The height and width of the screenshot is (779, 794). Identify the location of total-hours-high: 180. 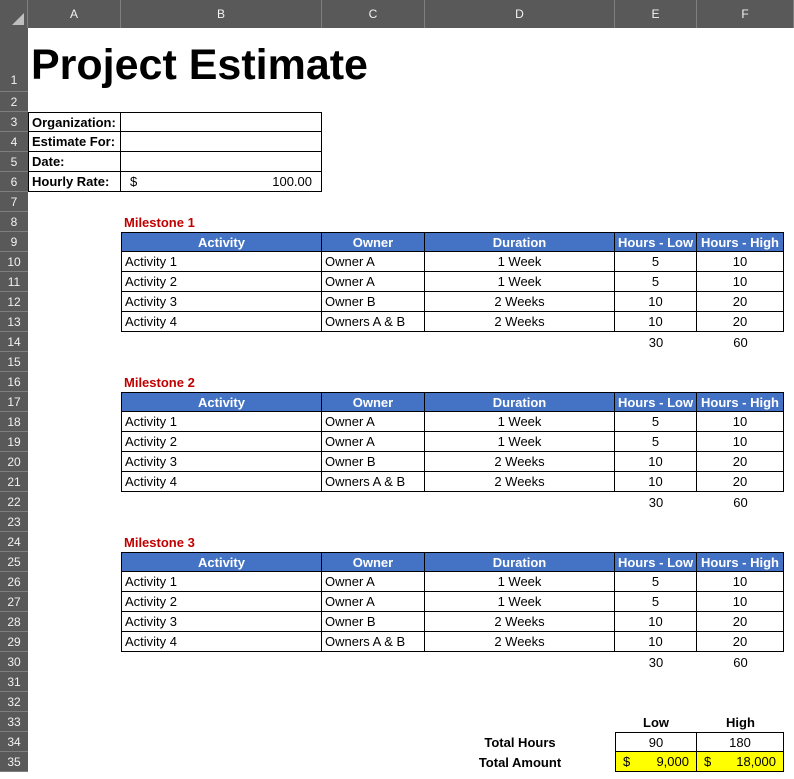
(740, 742).